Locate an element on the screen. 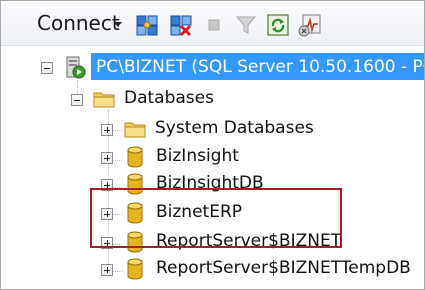  database-node: ReportServer$BIZNET is located at coordinates (212, 243).